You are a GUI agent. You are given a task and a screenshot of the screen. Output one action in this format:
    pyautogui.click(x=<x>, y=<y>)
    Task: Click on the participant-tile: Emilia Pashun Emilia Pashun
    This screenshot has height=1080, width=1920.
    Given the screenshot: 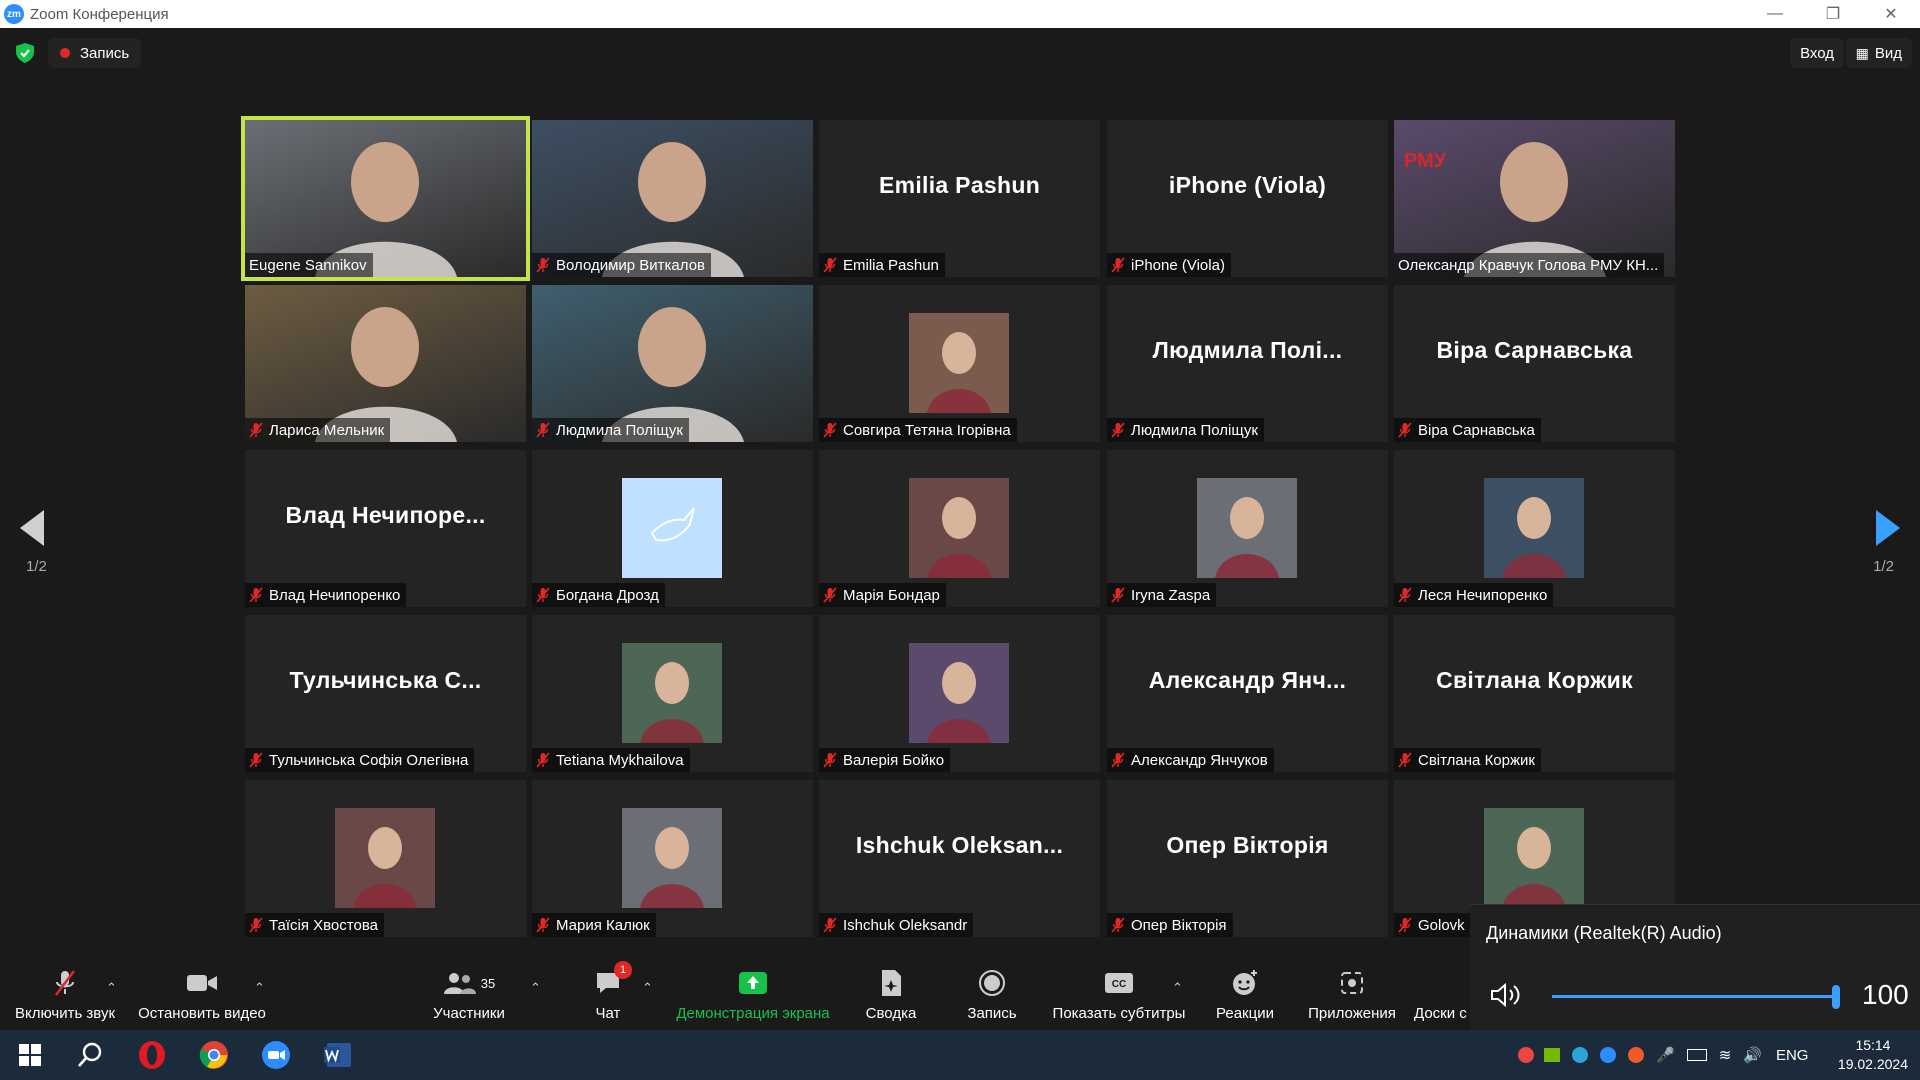 What is the action you would take?
    pyautogui.click(x=959, y=198)
    